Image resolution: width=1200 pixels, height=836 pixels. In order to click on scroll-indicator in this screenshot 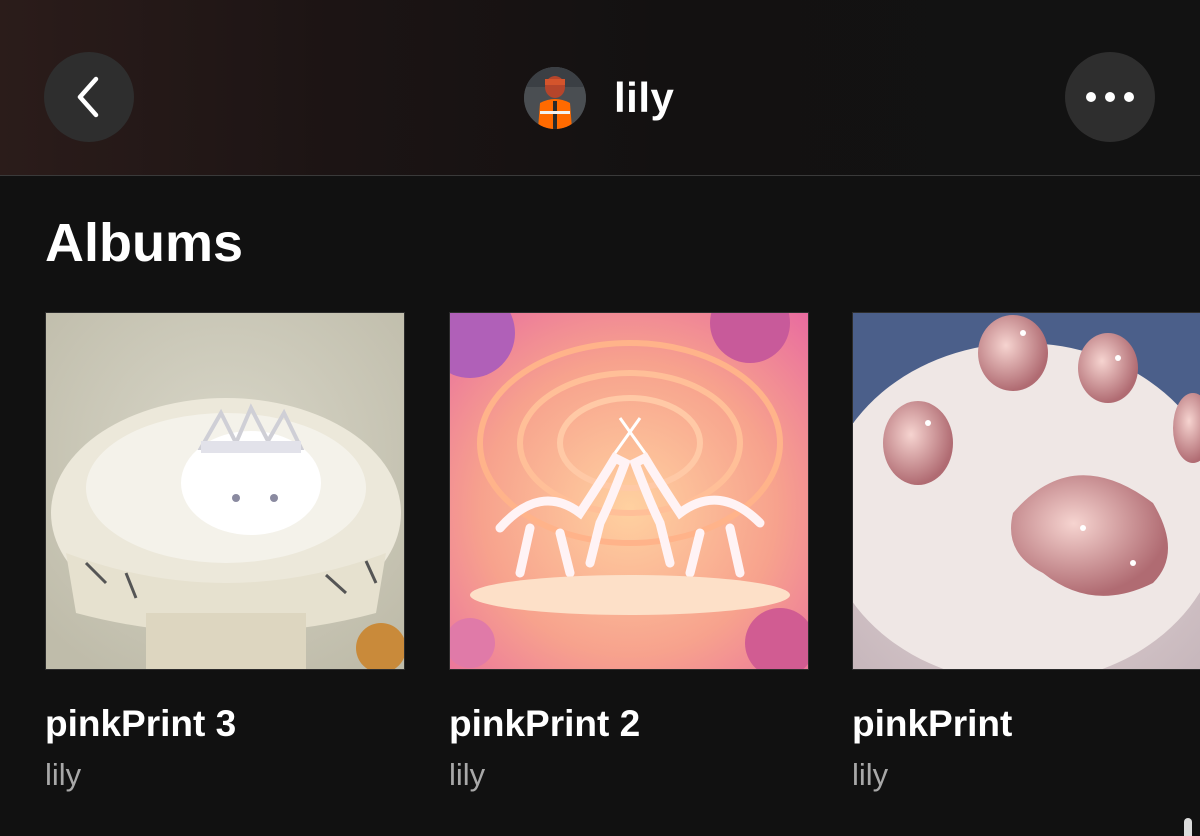, I will do `click(1188, 827)`.